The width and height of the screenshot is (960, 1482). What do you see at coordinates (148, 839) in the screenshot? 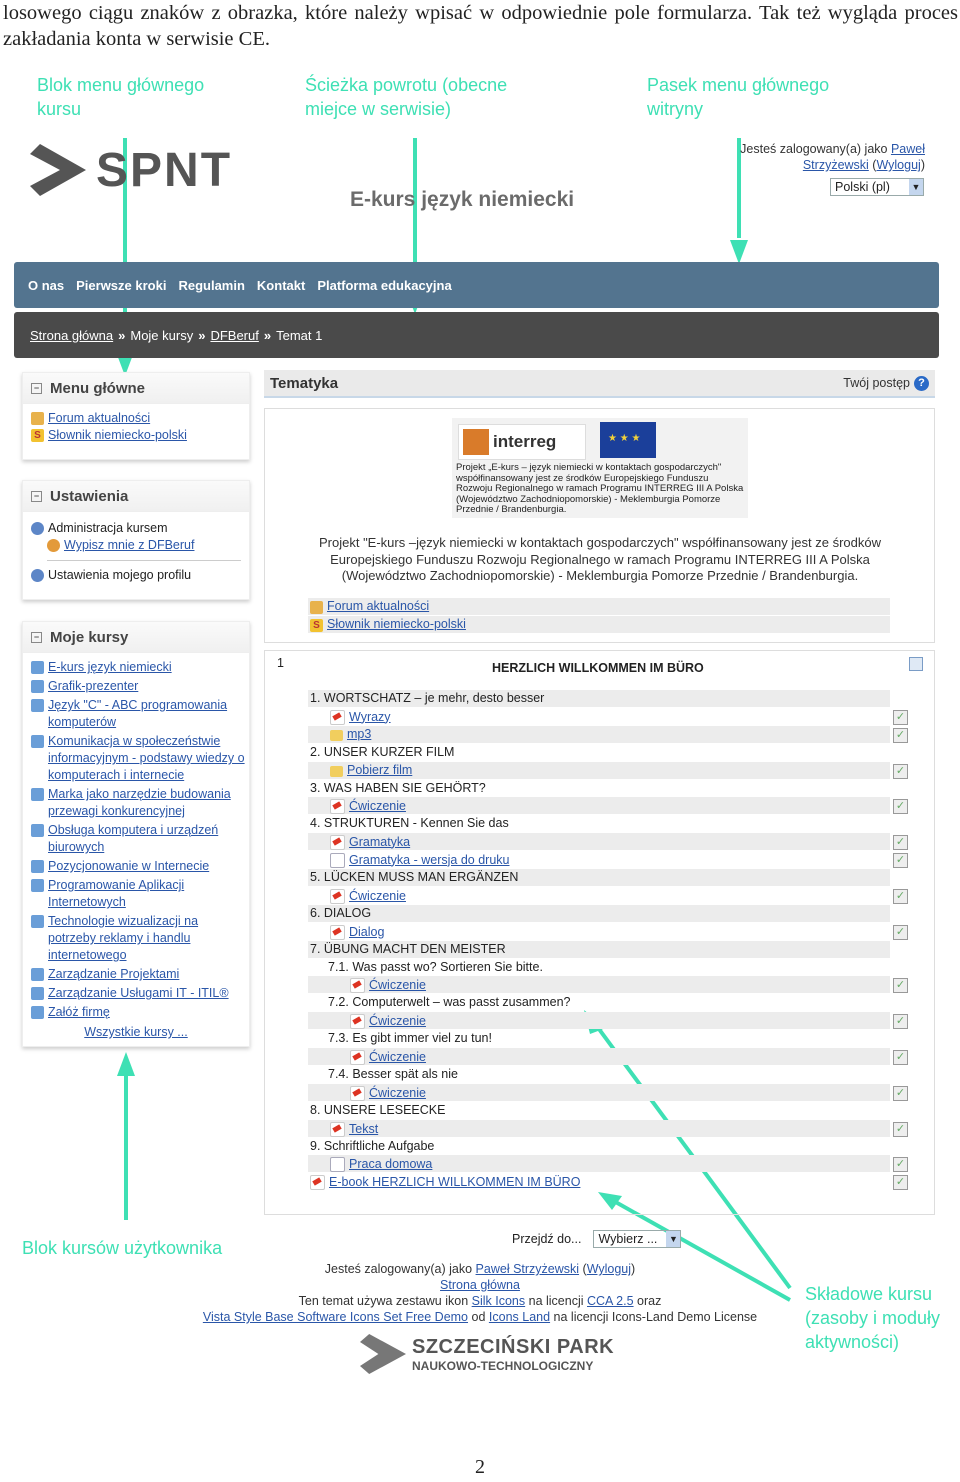
I see `course-link: Obsługa komputera i urządzeń biurowych` at bounding box center [148, 839].